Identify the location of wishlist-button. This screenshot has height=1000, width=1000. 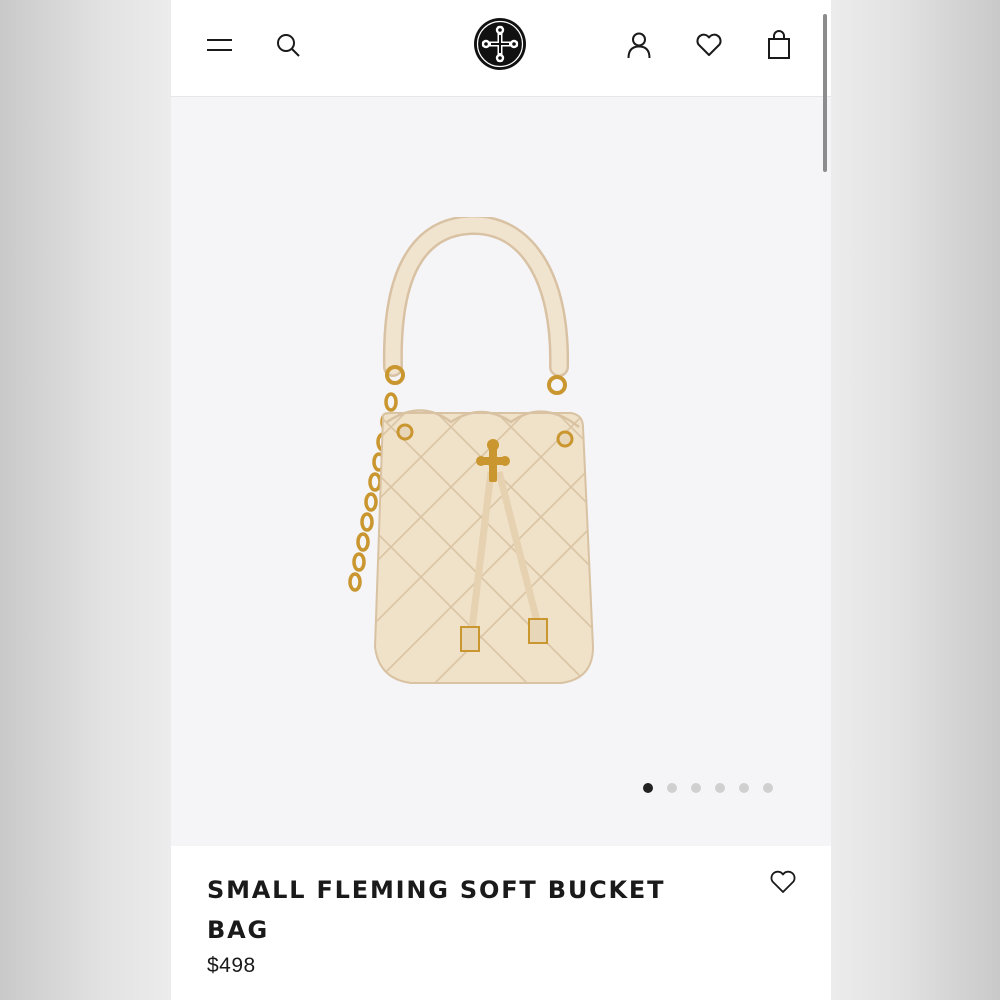
(709, 45).